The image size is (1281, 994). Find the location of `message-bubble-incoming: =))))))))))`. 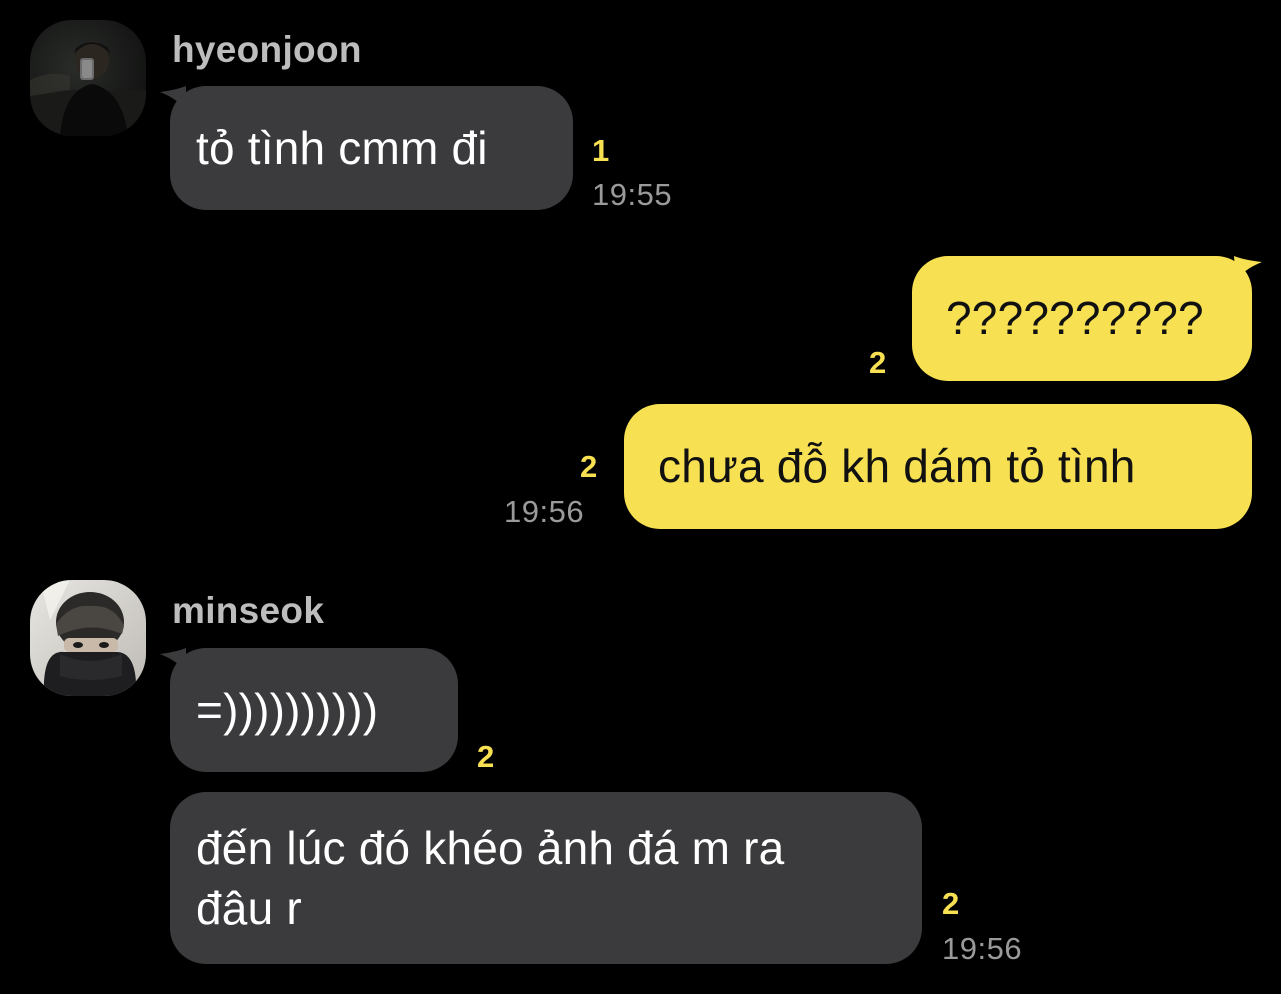

message-bubble-incoming: =)))))))))) is located at coordinates (314, 710).